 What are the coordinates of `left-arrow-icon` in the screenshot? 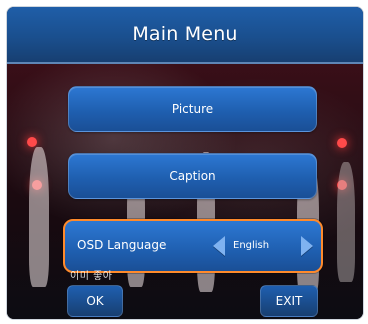 It's located at (219, 246).